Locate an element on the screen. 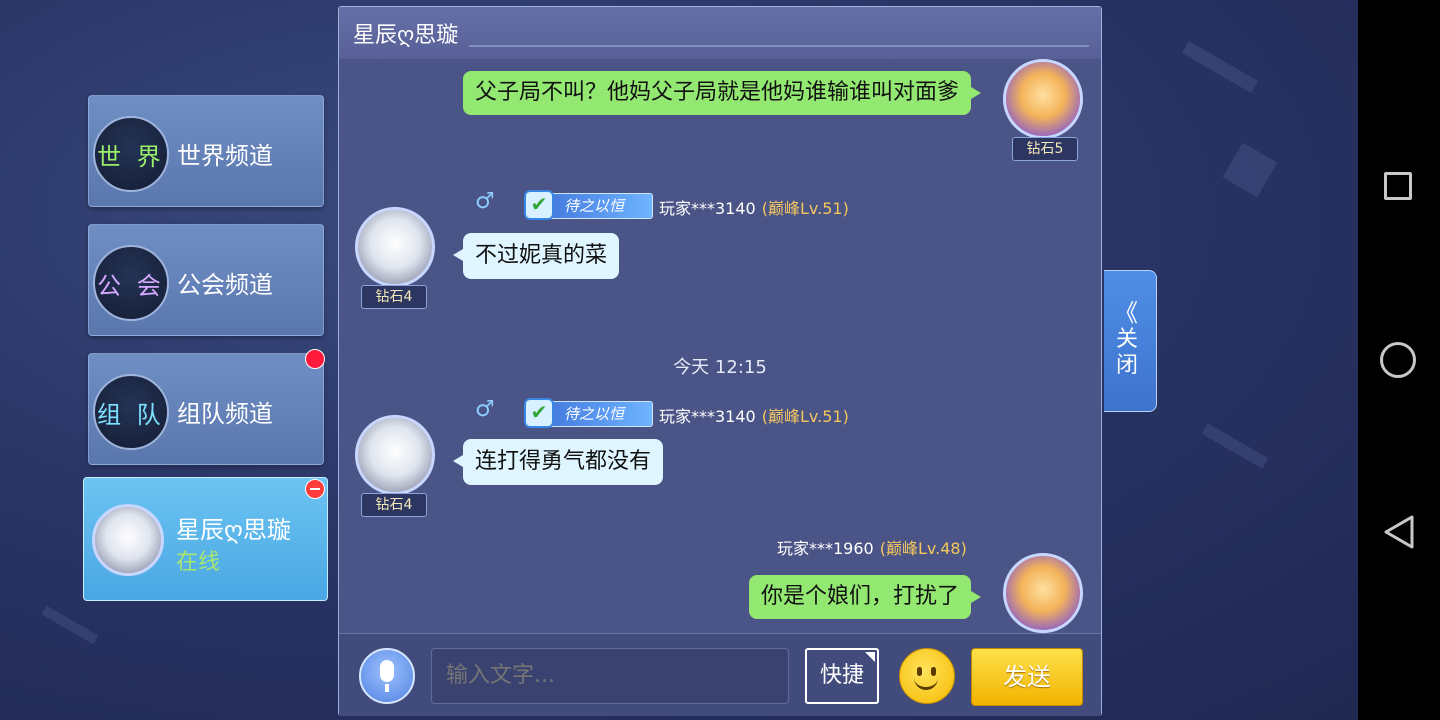 This screenshot has height=720, width=1440. voice-button is located at coordinates (387, 676).